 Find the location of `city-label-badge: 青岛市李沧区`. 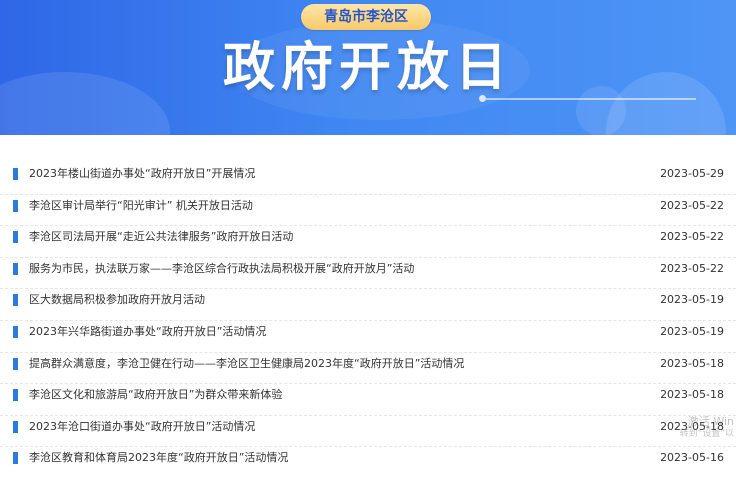

city-label-badge: 青岛市李沧区 is located at coordinates (366, 17).